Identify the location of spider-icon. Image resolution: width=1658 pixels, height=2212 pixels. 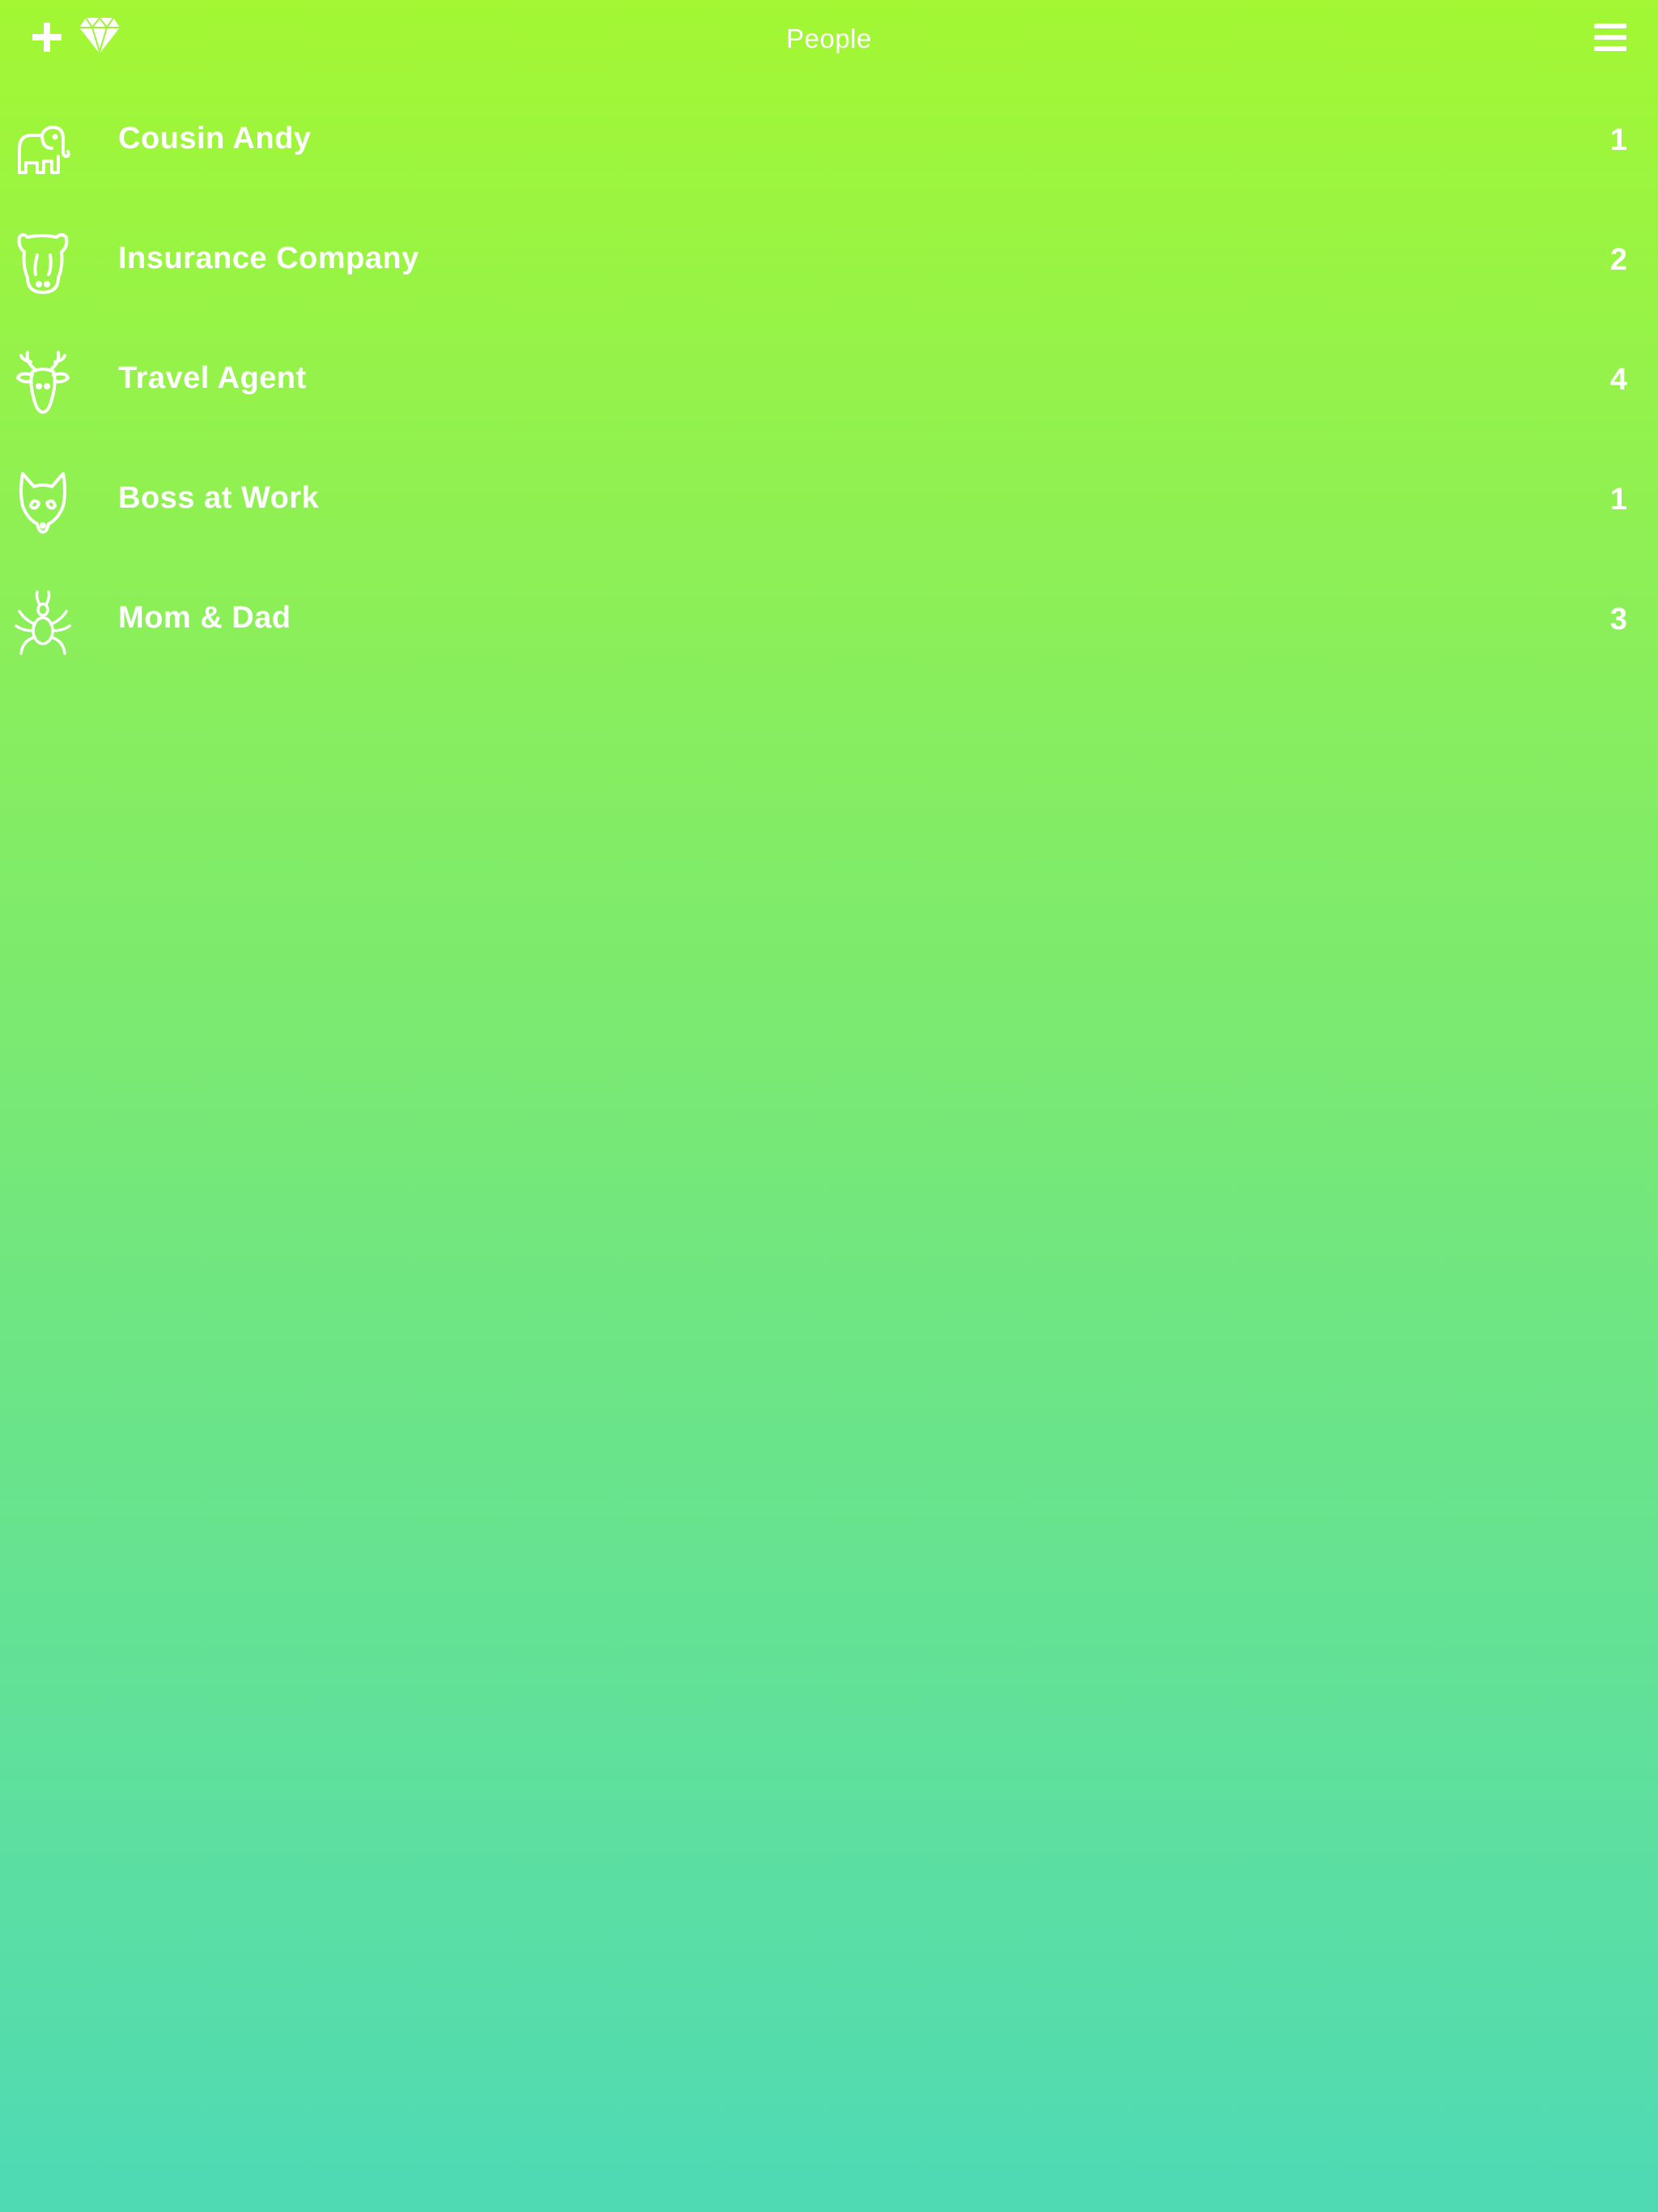
(43, 623).